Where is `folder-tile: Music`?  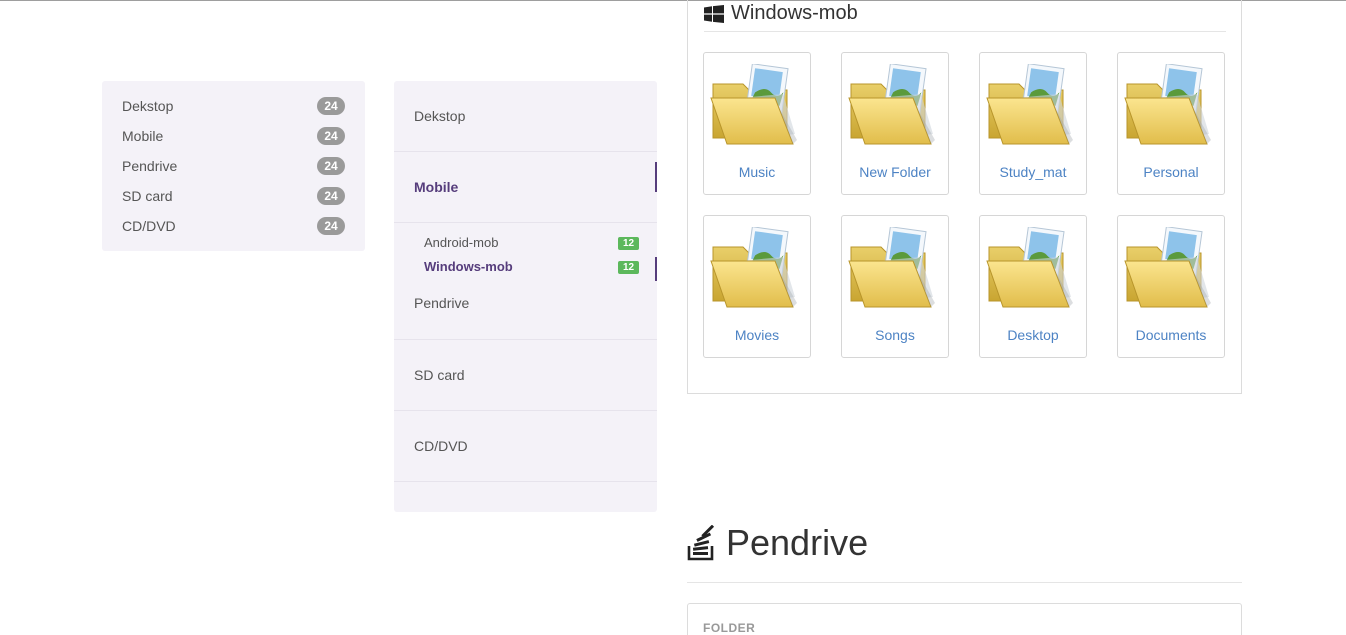
folder-tile: Music is located at coordinates (757, 123).